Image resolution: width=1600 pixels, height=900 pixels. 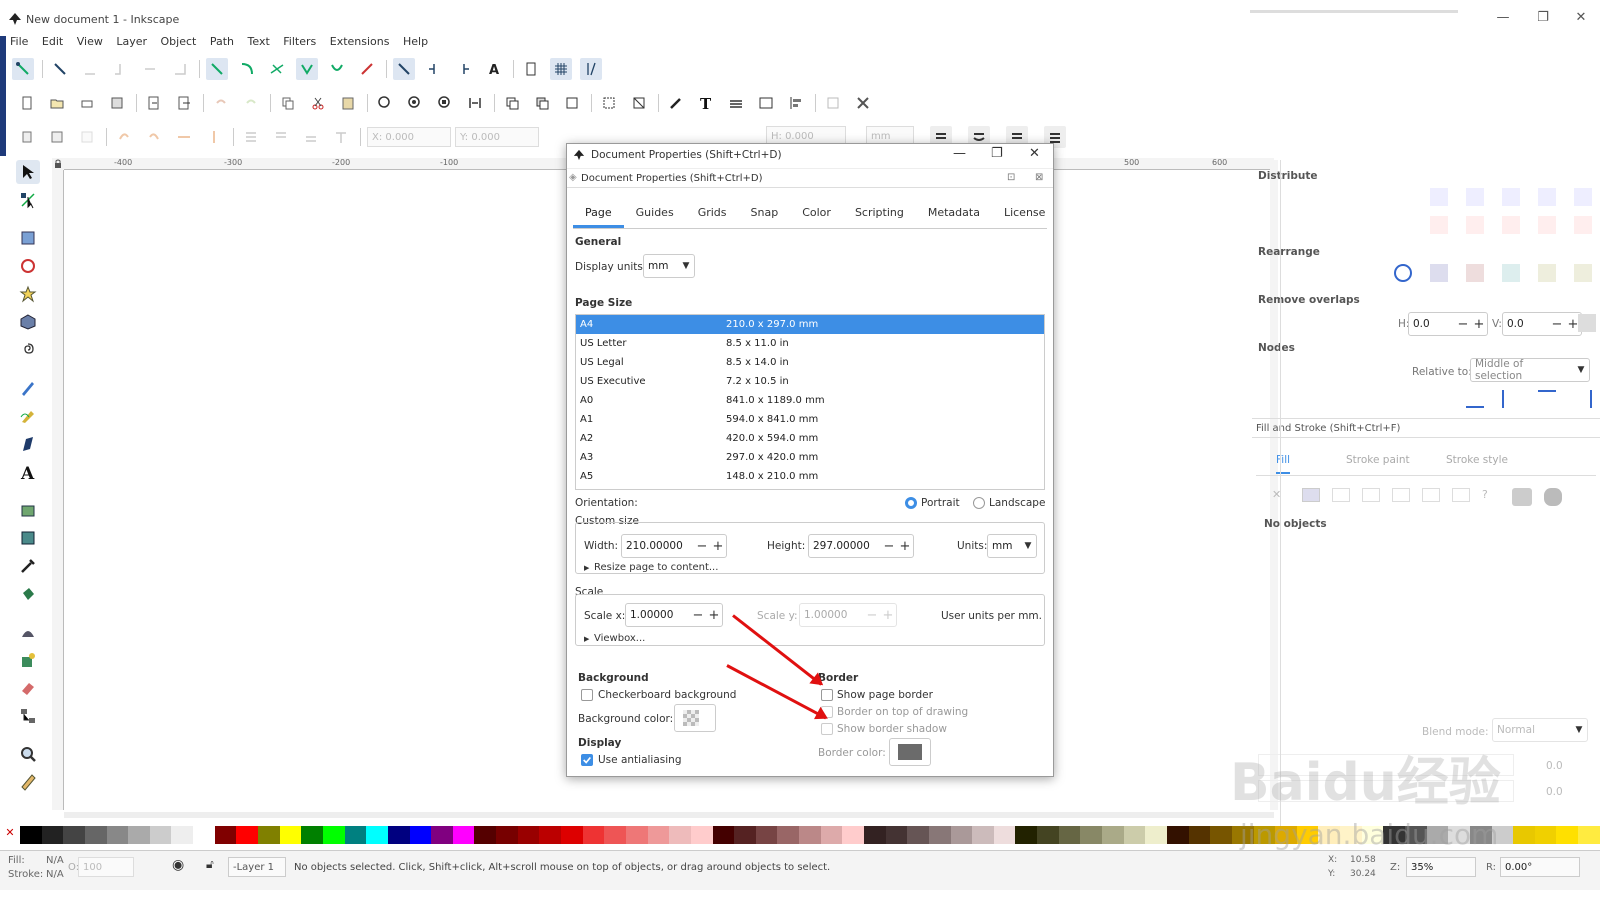 I want to click on menu-text: Text, so click(x=259, y=42).